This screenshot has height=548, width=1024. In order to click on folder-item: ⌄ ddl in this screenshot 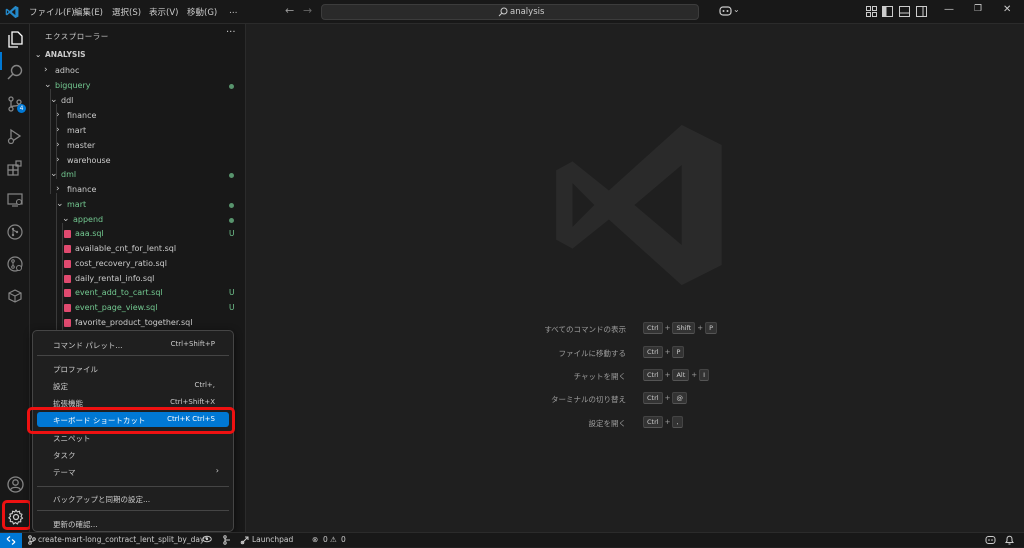, I will do `click(137, 101)`.